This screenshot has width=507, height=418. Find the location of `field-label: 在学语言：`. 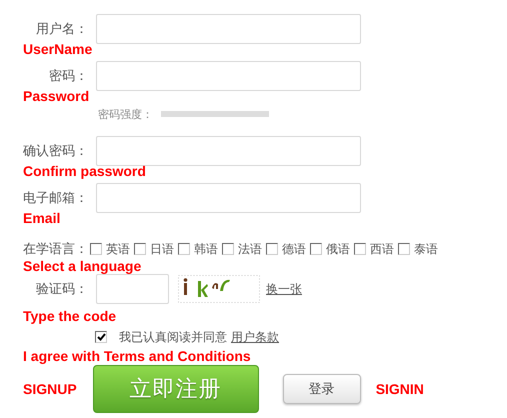

field-label: 在学语言： is located at coordinates (55, 249).